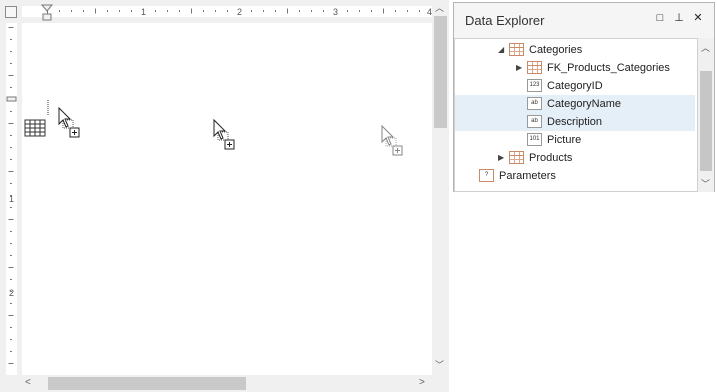  Describe the element at coordinates (440, 187) in the screenshot. I see `designer-vertical-scrollbar: ︿ ﹀` at that location.